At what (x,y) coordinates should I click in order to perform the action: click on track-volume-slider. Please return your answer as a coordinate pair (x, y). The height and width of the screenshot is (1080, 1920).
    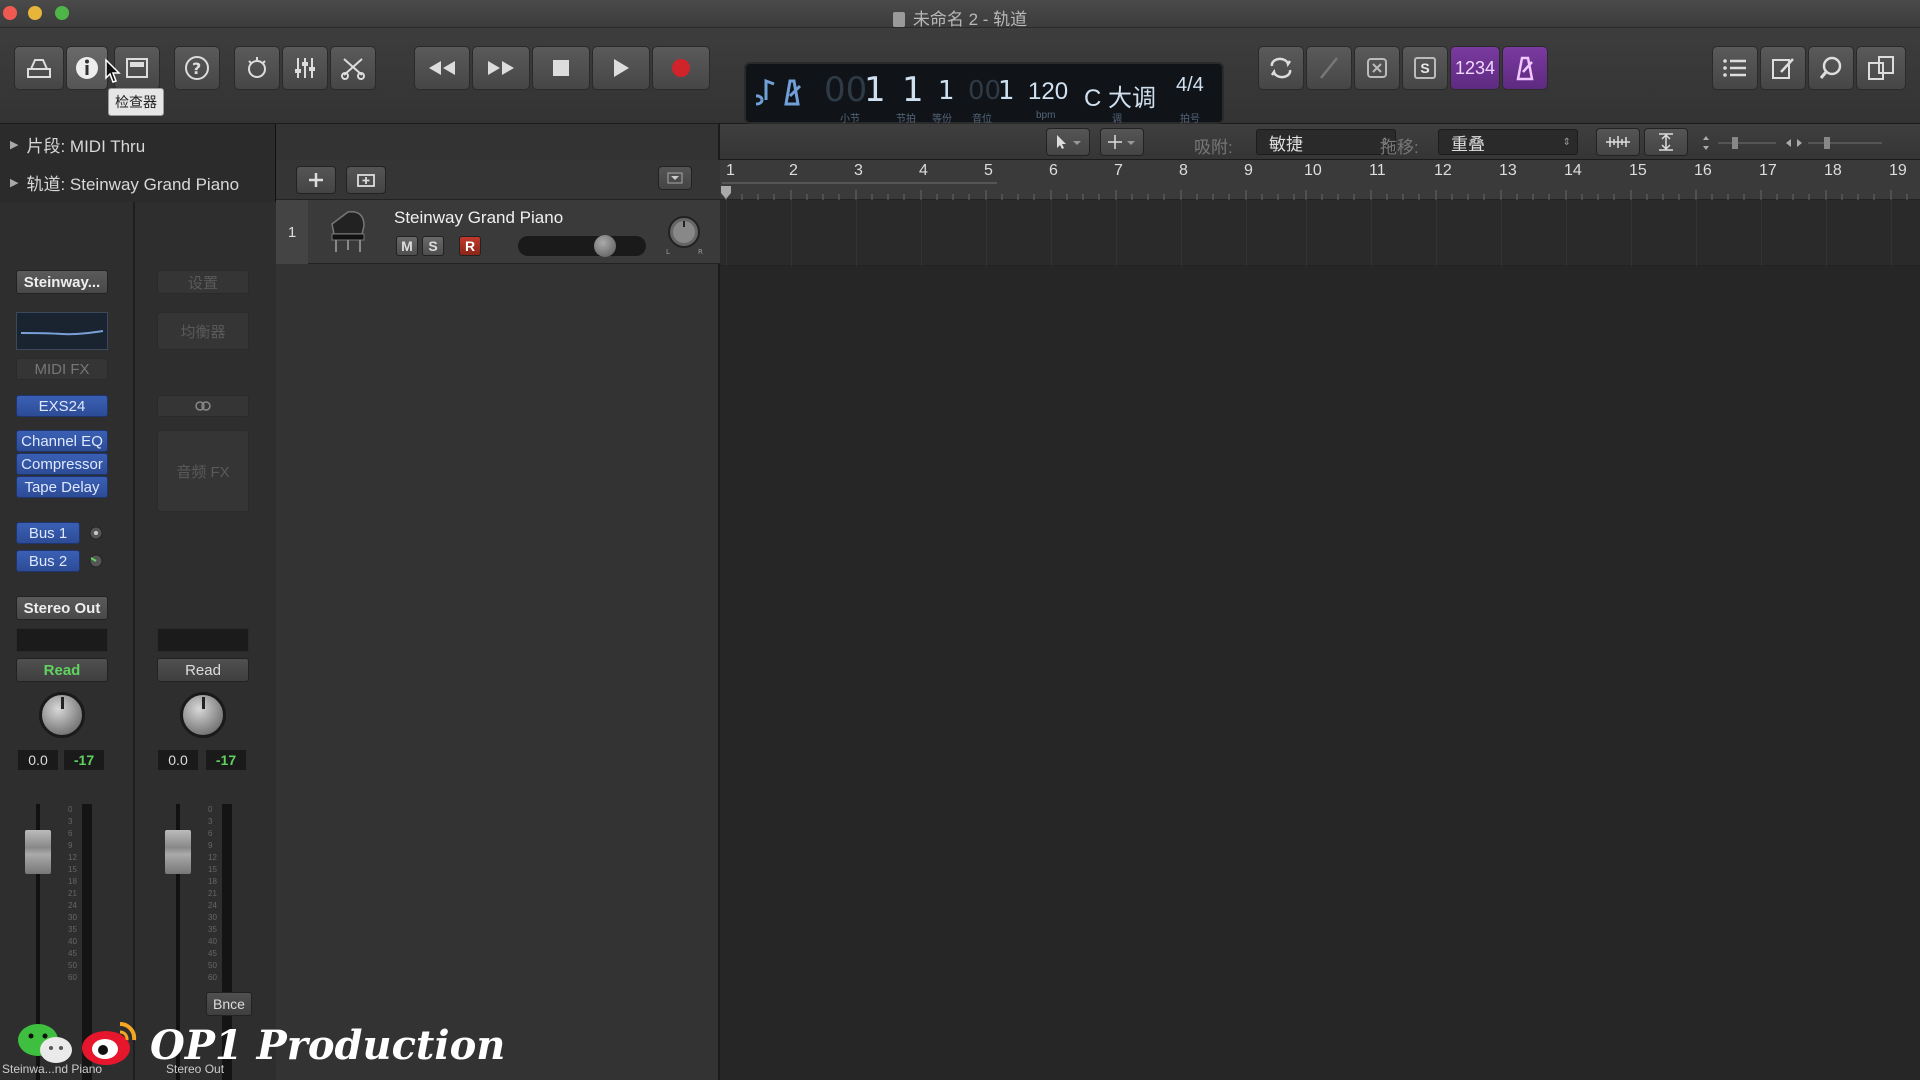
    Looking at the image, I should click on (582, 246).